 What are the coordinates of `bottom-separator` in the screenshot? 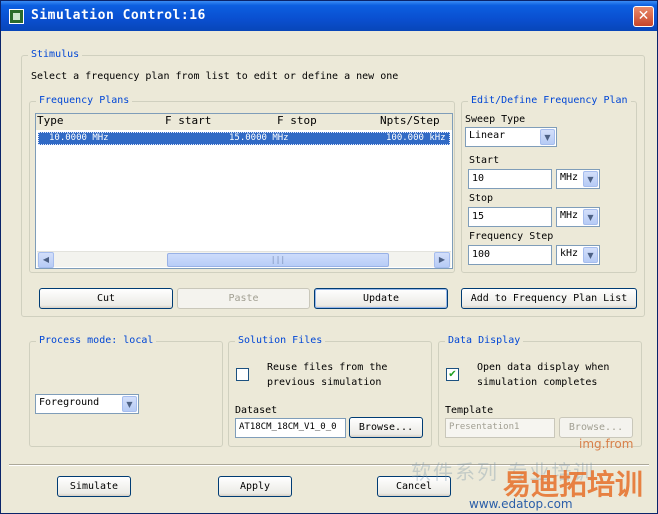 It's located at (329, 465).